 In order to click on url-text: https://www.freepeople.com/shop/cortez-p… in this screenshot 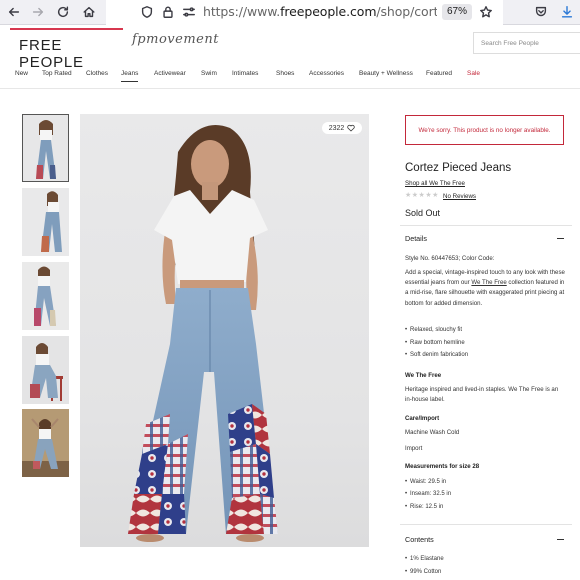, I will do `click(320, 11)`.